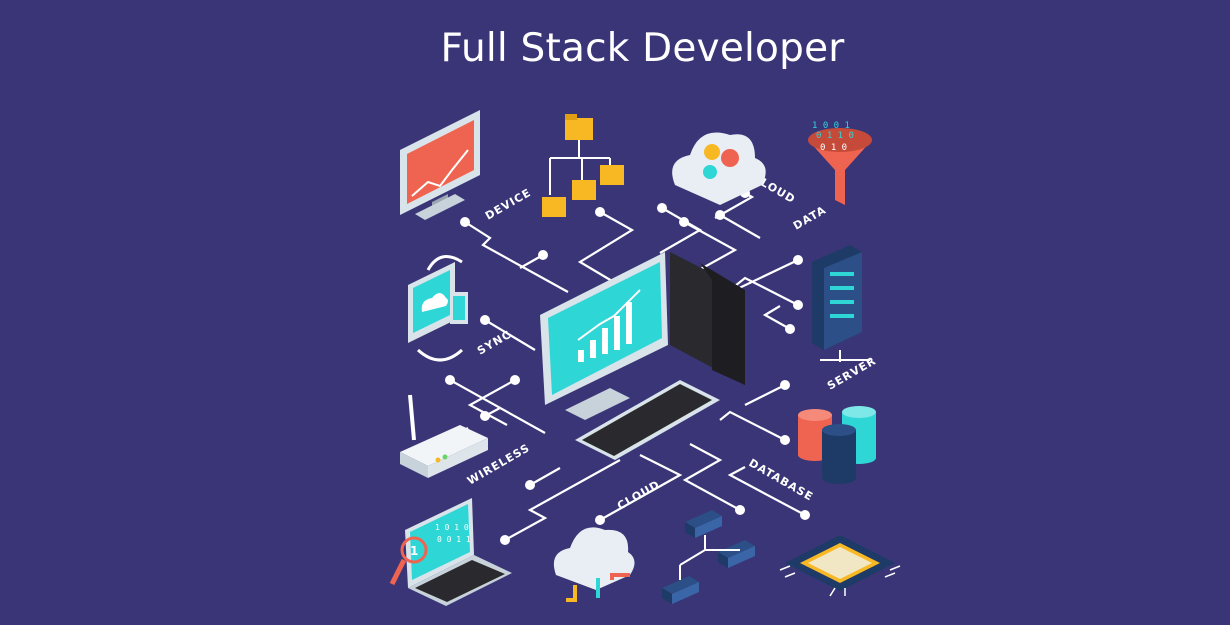 This screenshot has height=625, width=1230. I want to click on label-cloud-bottom: CLOUD, so click(638, 495).